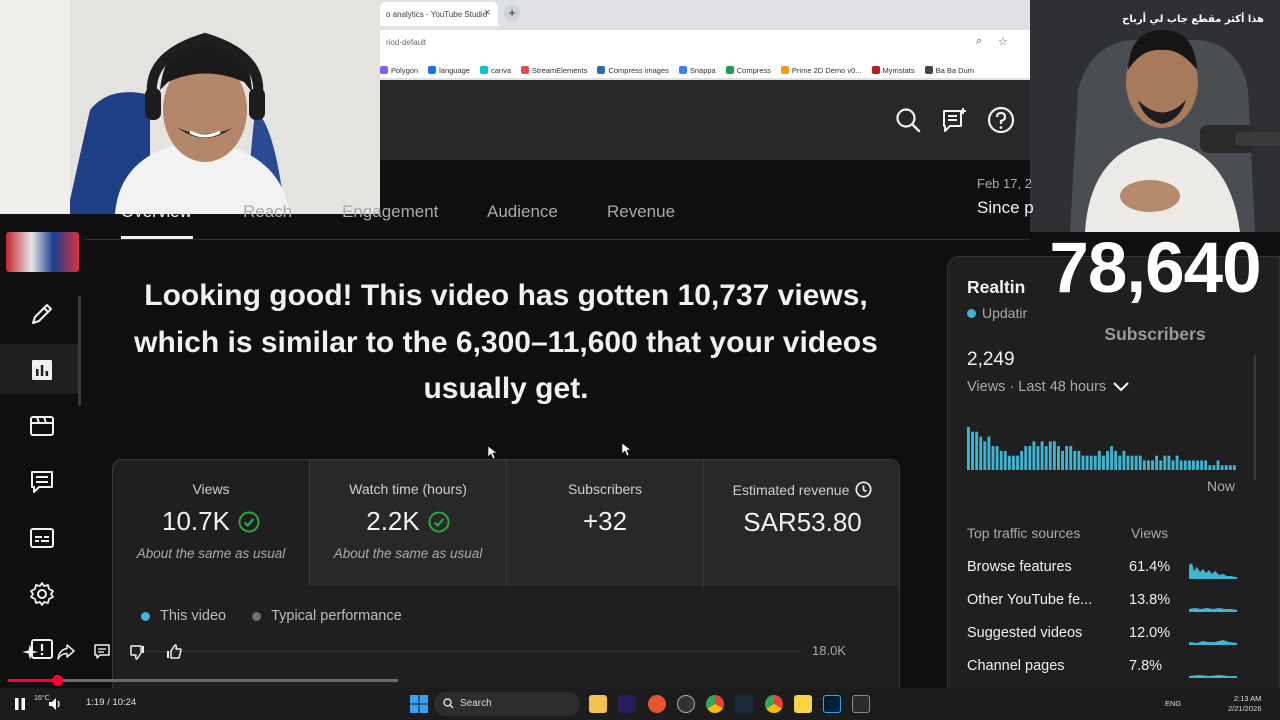  Describe the element at coordinates (1112, 570) in the screenshot. I see `traffic-source-row: Browse features 61.4%` at that location.